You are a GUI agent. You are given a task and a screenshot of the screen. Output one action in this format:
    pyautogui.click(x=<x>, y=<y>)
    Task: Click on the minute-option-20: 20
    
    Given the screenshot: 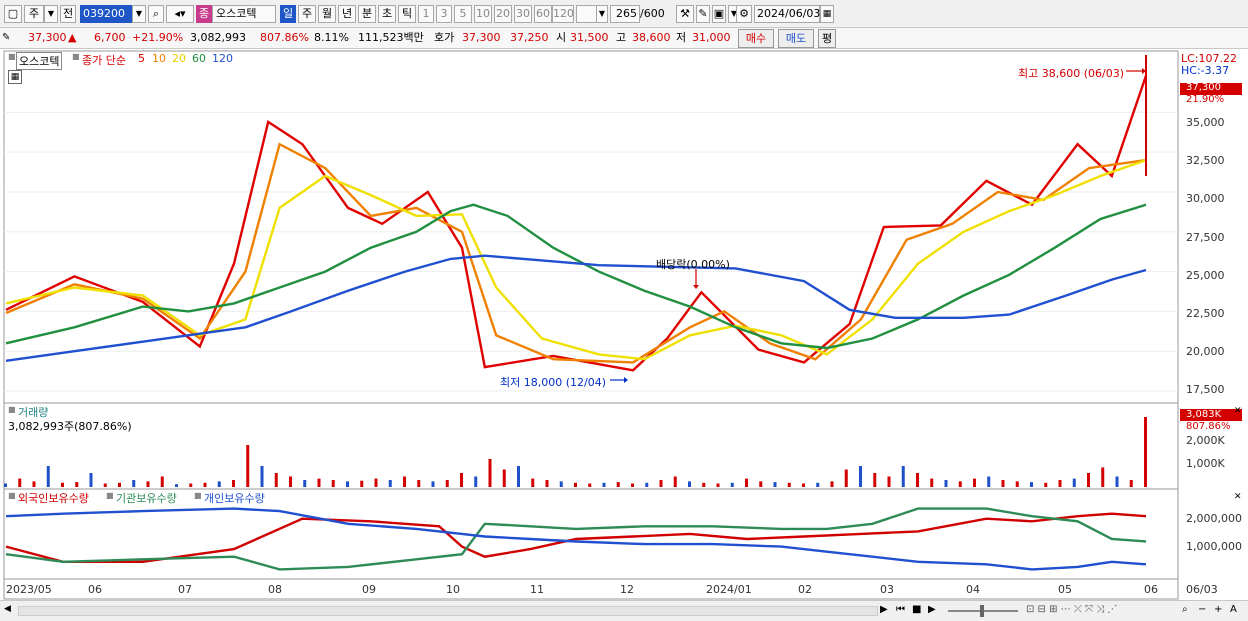 What is the action you would take?
    pyautogui.click(x=503, y=14)
    